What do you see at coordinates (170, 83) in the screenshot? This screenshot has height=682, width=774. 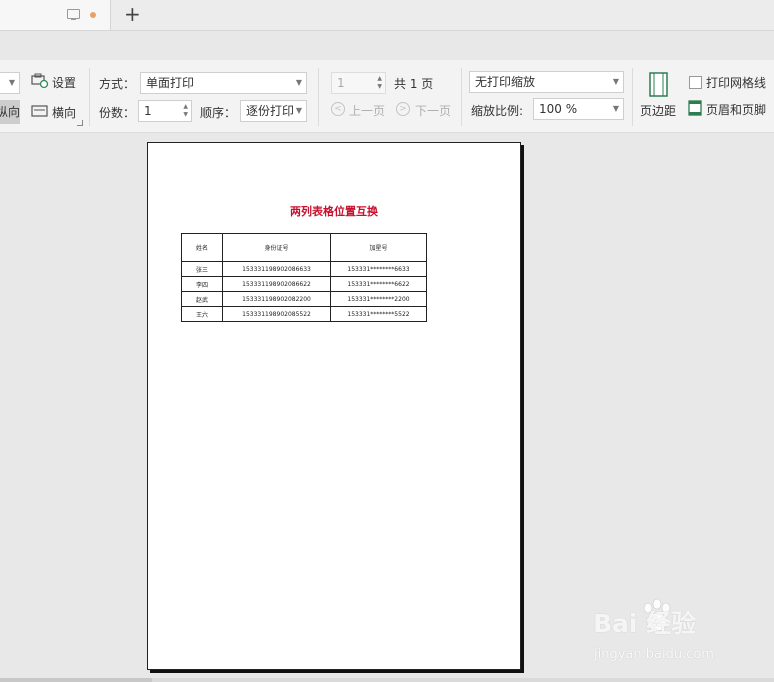 I see `print-mode-value: 单面打印` at bounding box center [170, 83].